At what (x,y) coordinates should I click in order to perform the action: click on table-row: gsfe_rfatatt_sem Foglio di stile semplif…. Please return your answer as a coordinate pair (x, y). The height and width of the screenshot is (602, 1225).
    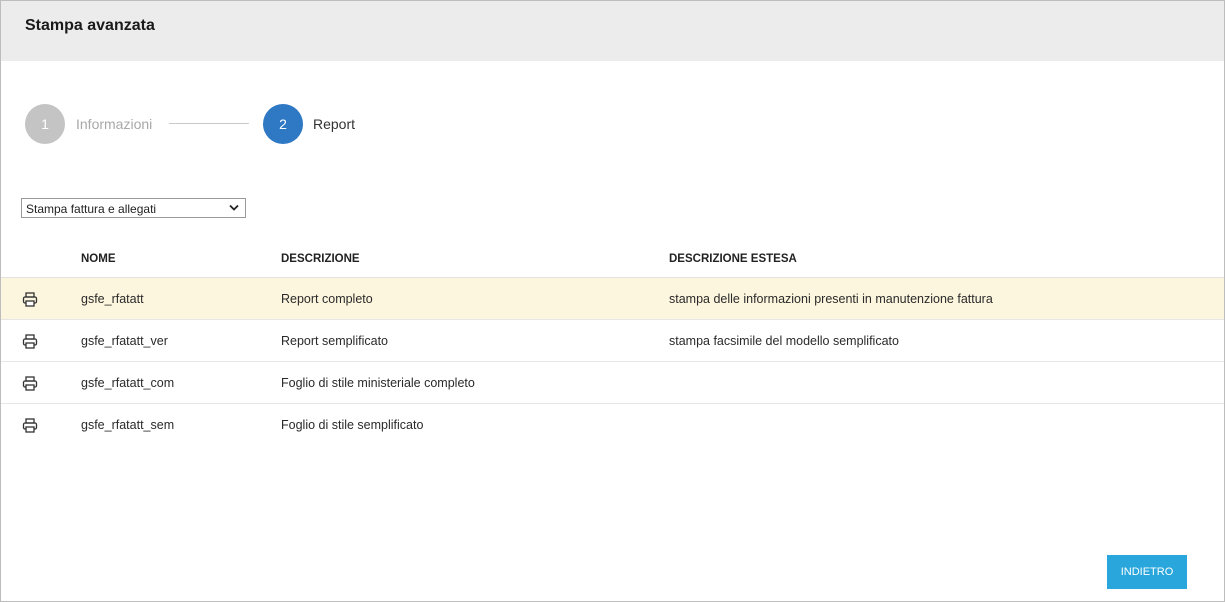
    Looking at the image, I should click on (612, 425).